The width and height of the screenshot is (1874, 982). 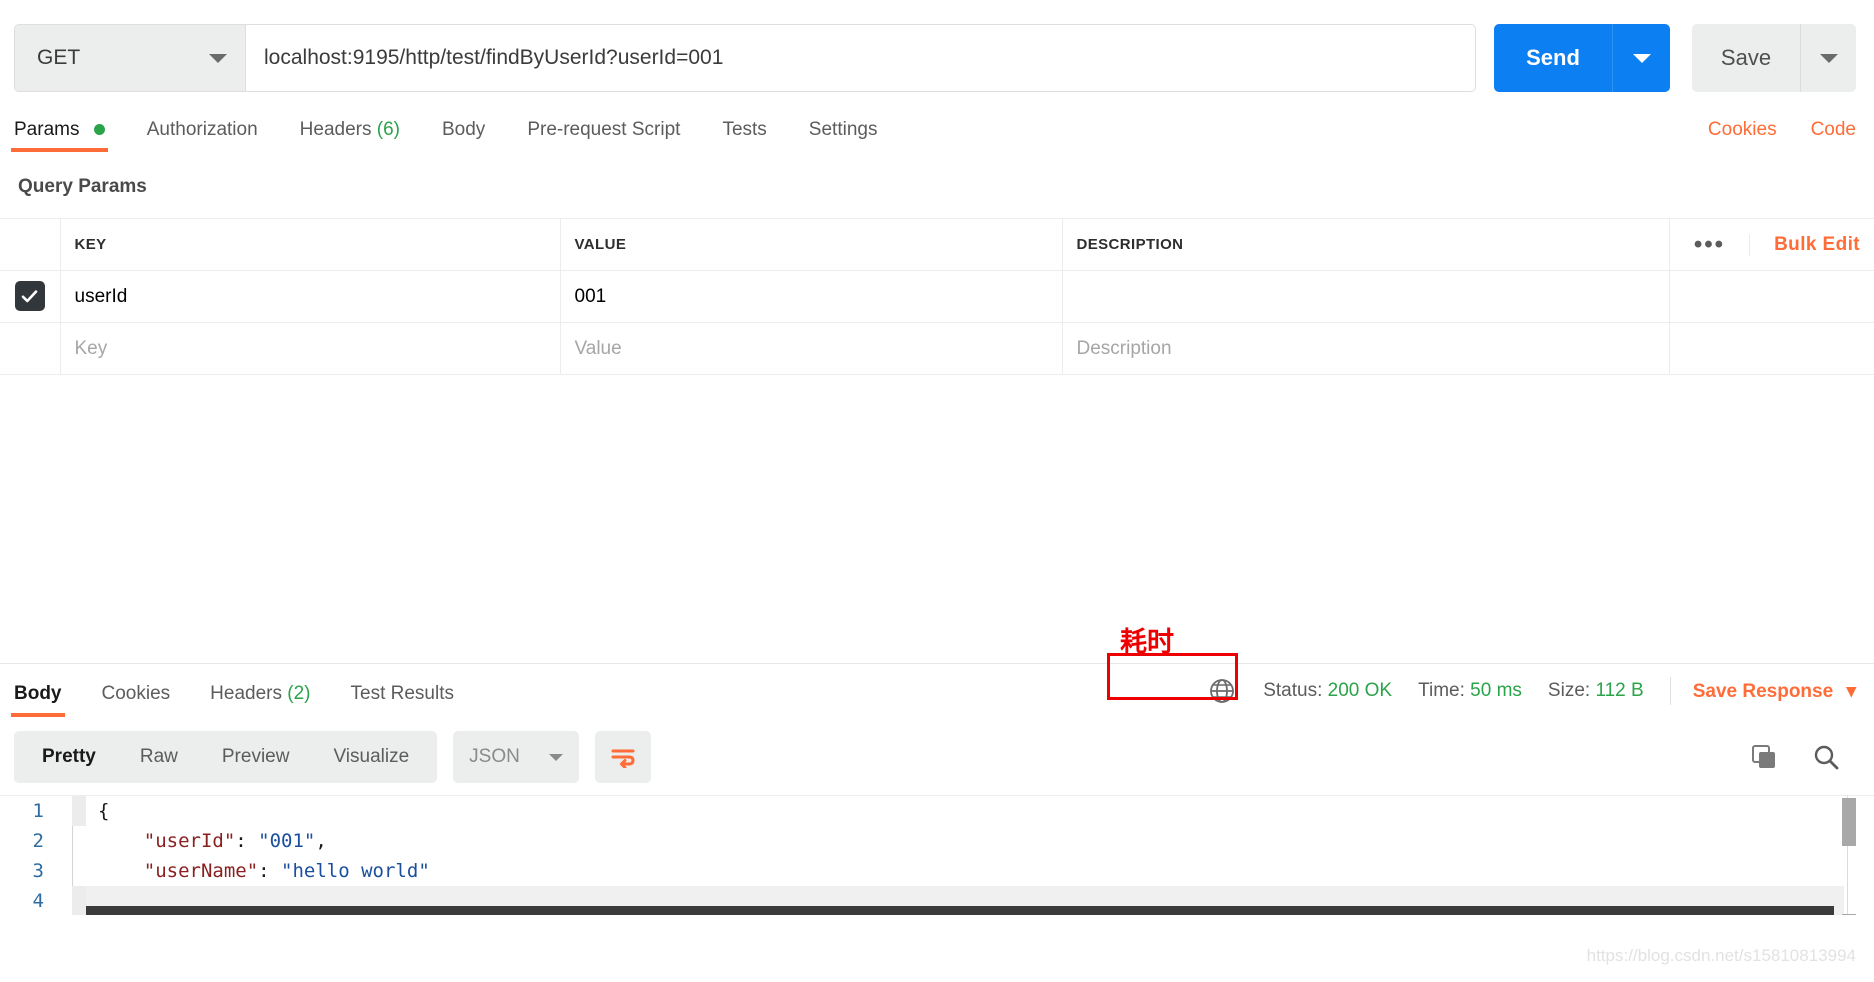 What do you see at coordinates (206, 841) in the screenshot?
I see `code-text: "userId": "001",` at bounding box center [206, 841].